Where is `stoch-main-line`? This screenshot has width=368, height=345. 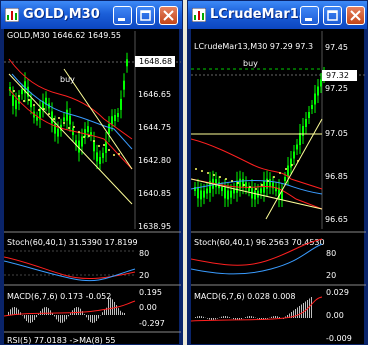 stoch-main-line is located at coordinates (69, 271).